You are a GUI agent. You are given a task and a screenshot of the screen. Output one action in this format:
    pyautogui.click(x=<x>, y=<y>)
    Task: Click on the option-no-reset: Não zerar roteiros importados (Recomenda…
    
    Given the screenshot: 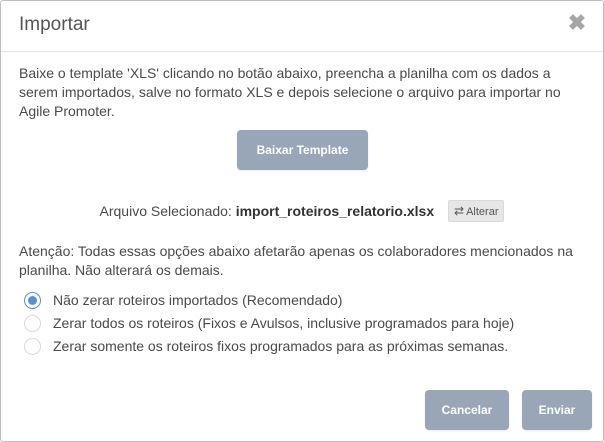 What is the action you would take?
    pyautogui.click(x=269, y=300)
    